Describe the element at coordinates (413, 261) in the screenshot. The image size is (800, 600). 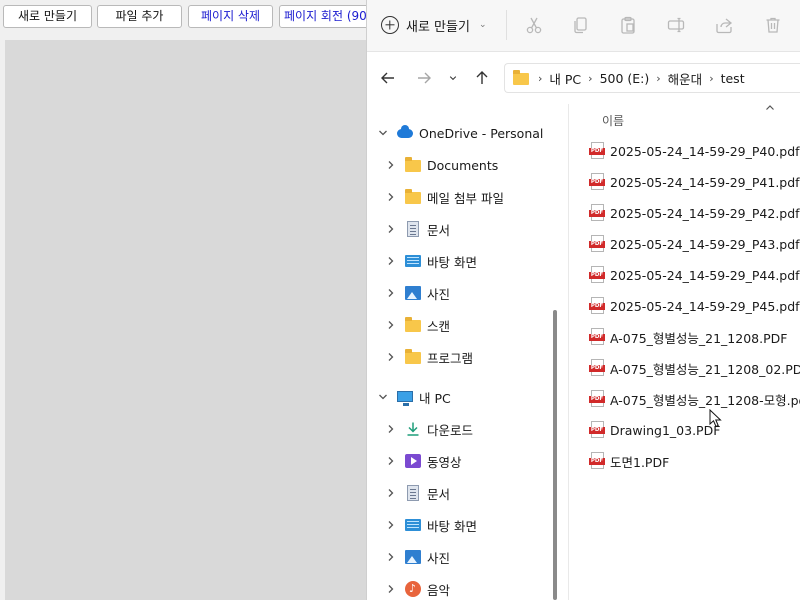
I see `desktop-icon` at that location.